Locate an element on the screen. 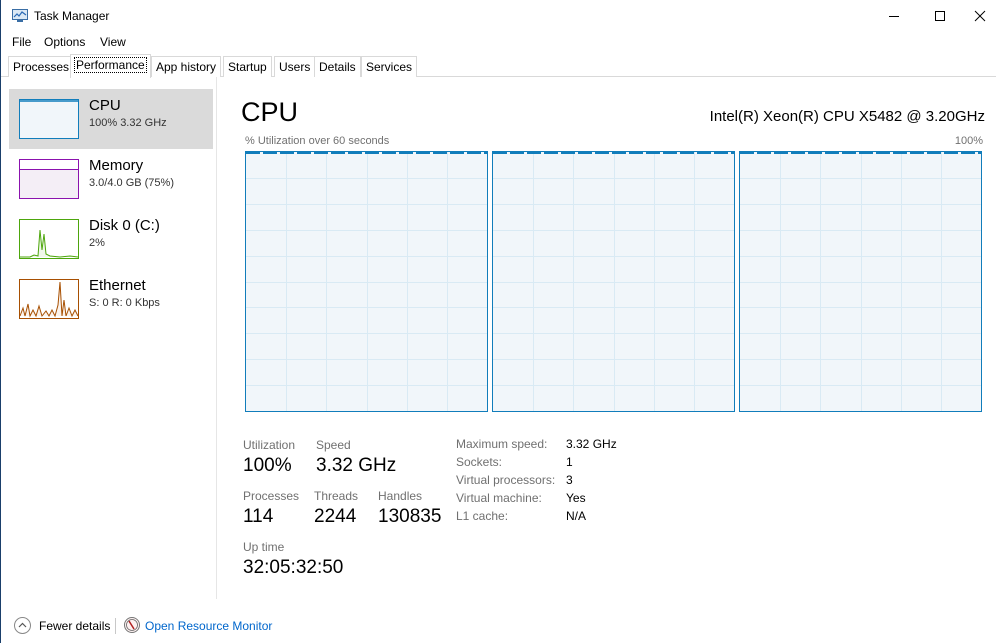 This screenshot has width=996, height=643. resource-sub: 3.0/4.0 GB (75%) is located at coordinates (131, 183).